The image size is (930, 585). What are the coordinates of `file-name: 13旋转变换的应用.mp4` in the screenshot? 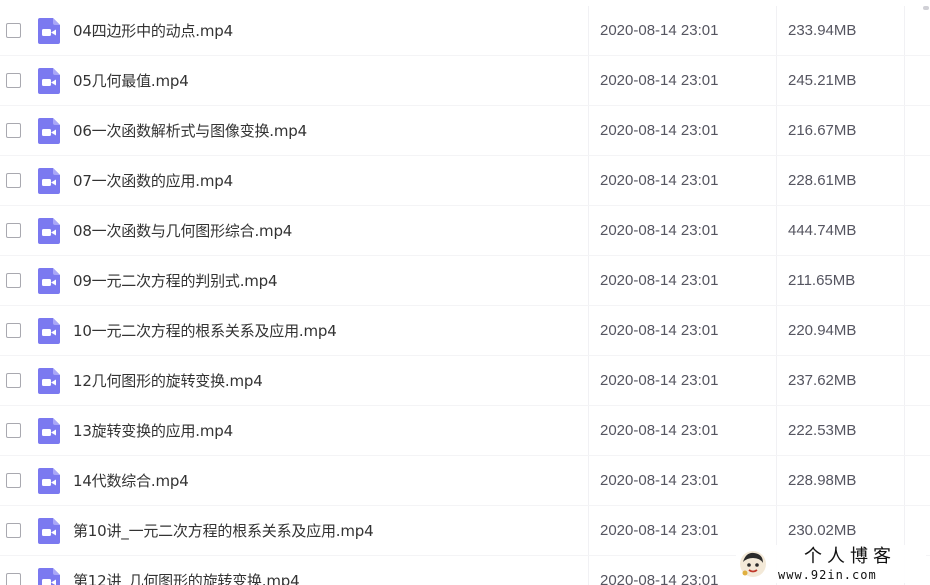 It's located at (153, 430).